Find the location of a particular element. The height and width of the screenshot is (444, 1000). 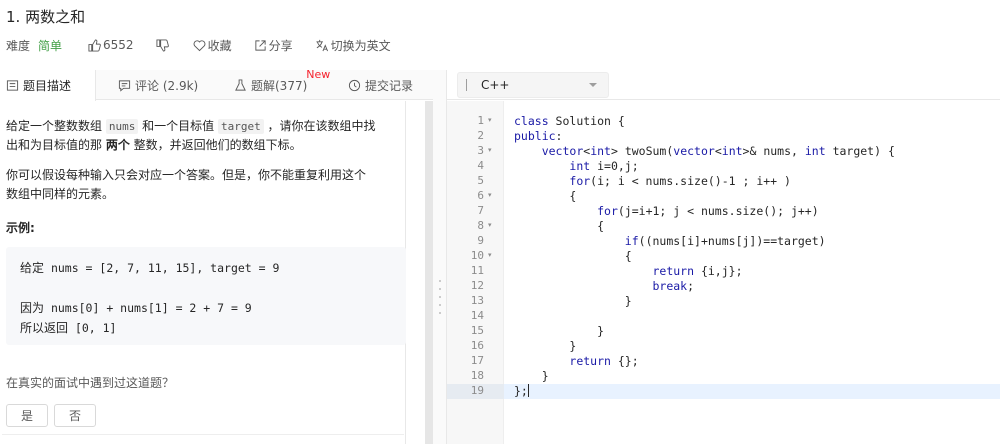

dislike-button is located at coordinates (163, 45).